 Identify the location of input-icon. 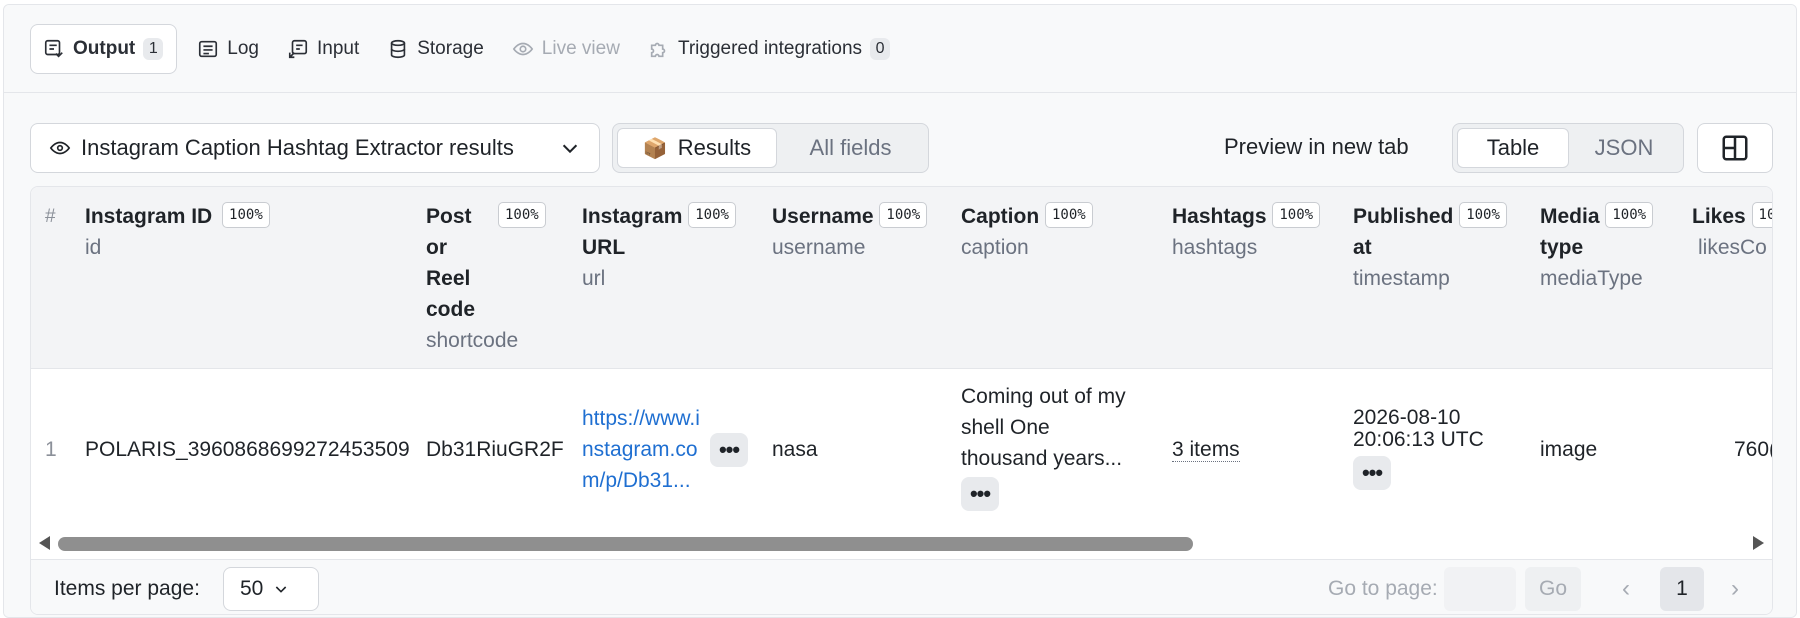
(298, 49).